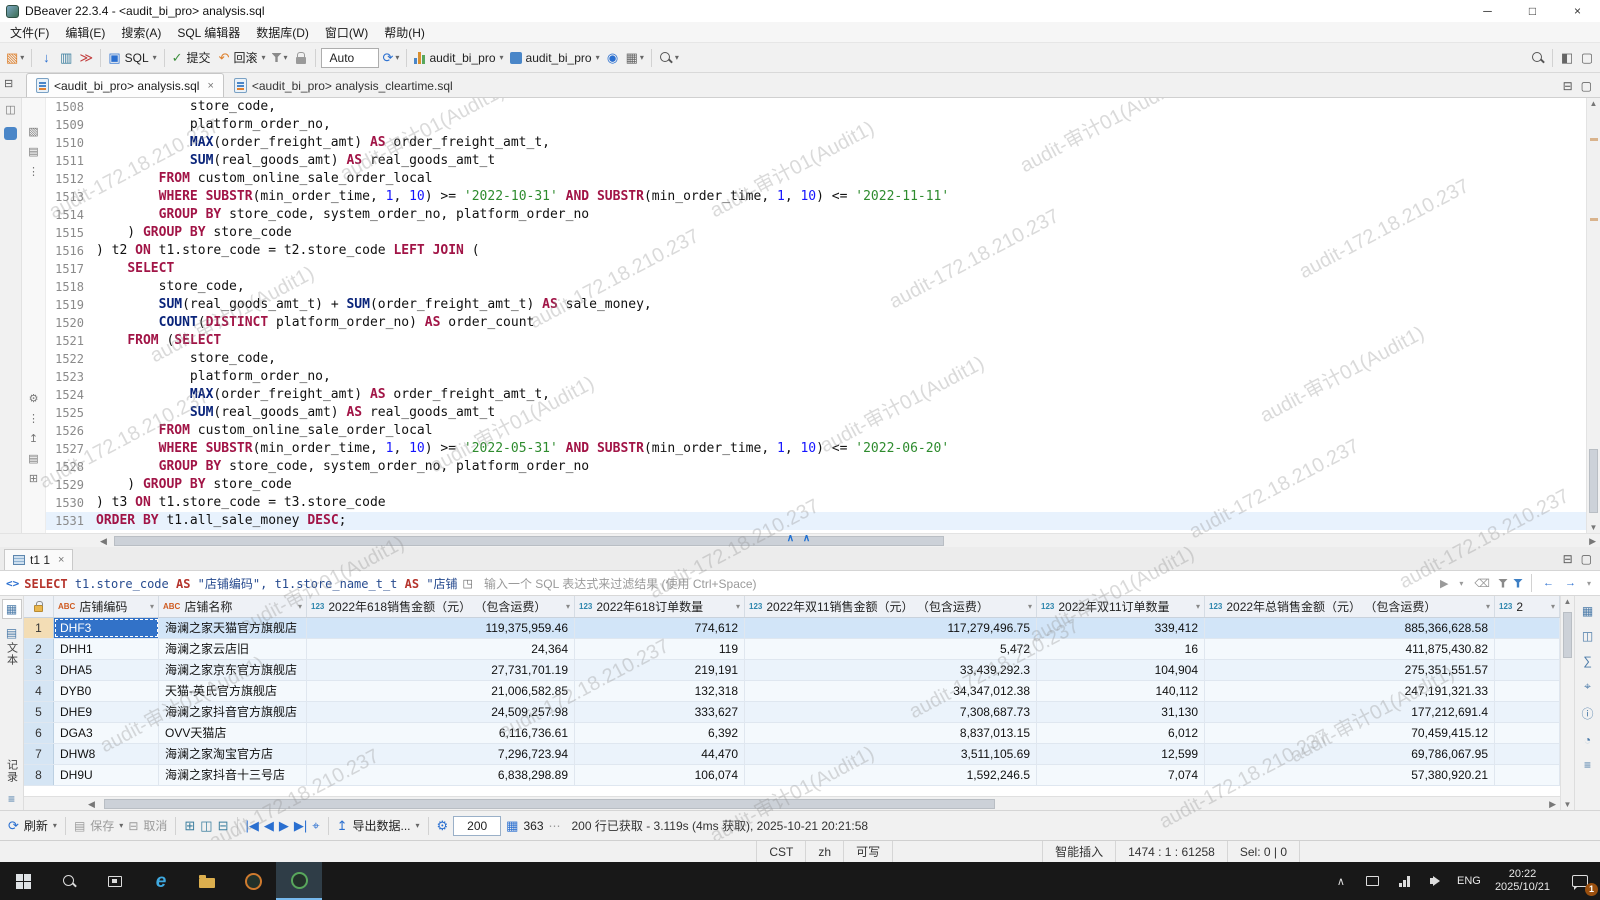 Image resolution: width=1600 pixels, height=900 pixels. What do you see at coordinates (816, 269) in the screenshot?
I see `code-line-1517: 1517 SELECT` at bounding box center [816, 269].